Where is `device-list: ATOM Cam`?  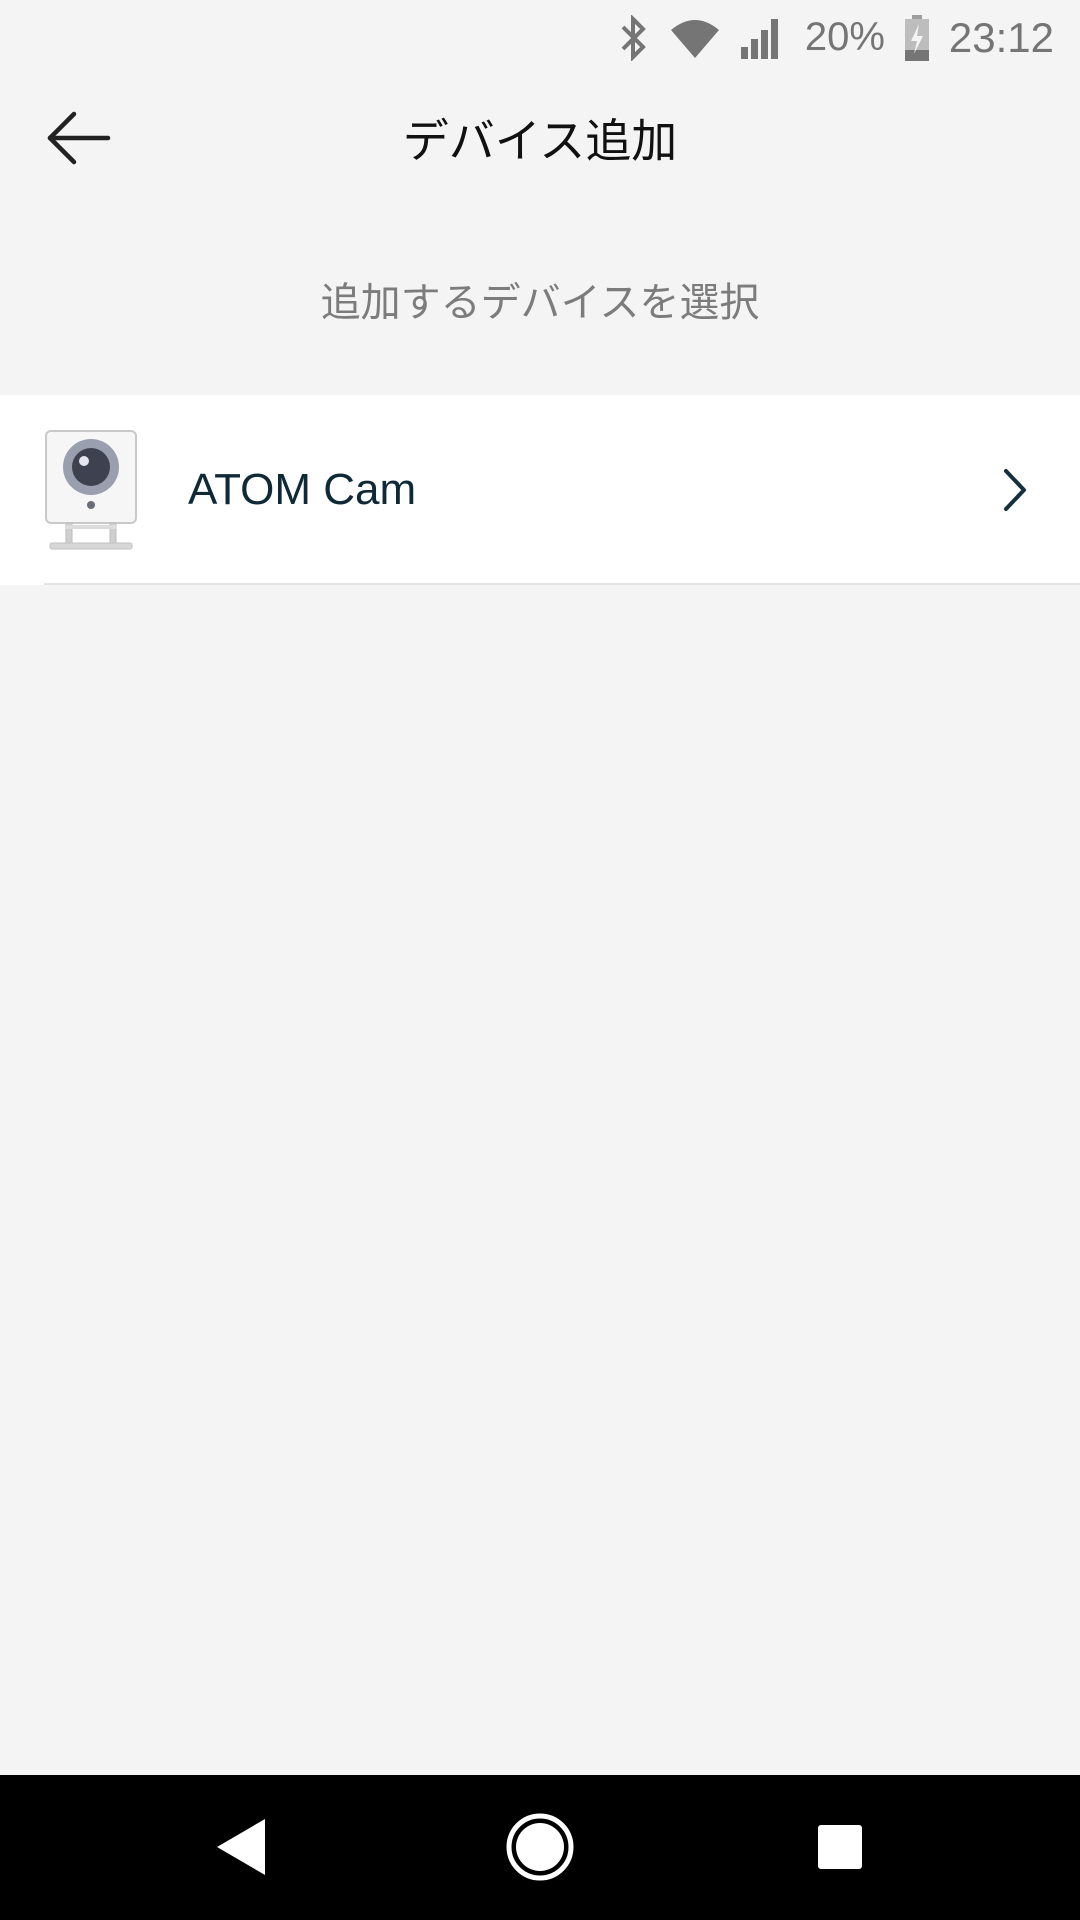 device-list: ATOM Cam is located at coordinates (540, 490).